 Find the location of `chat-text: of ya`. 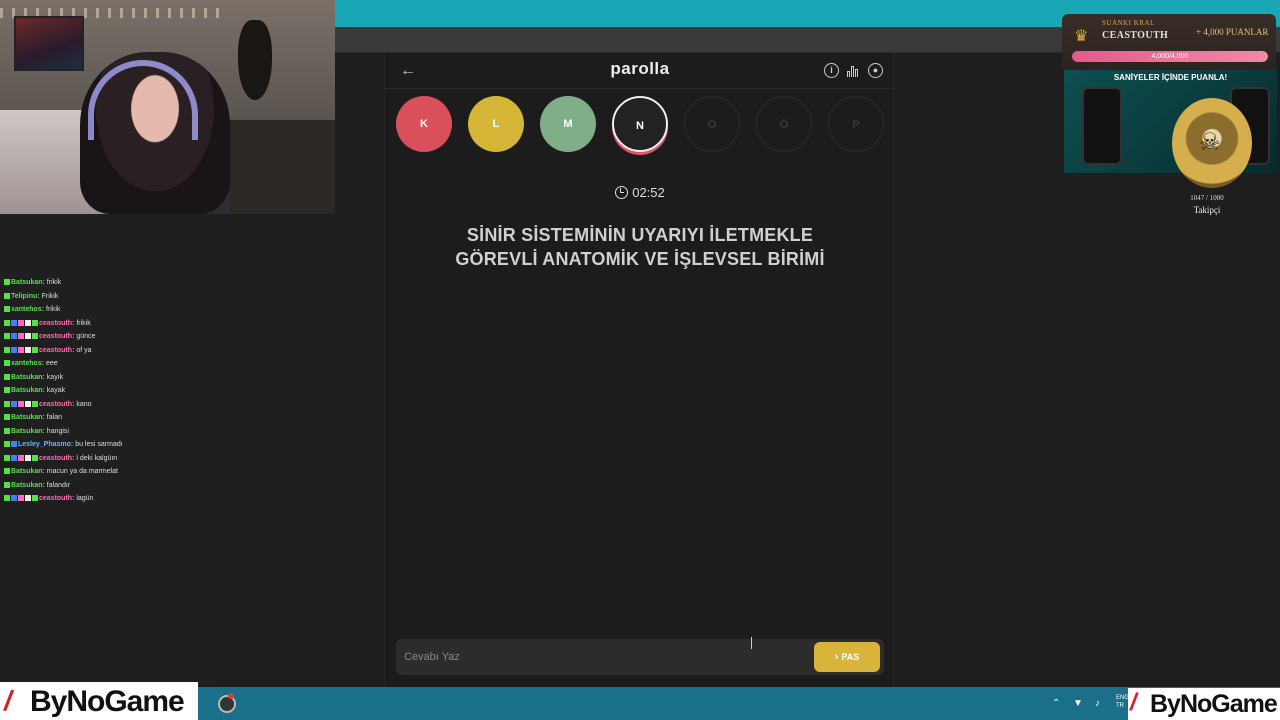

chat-text: of ya is located at coordinates (84, 350).